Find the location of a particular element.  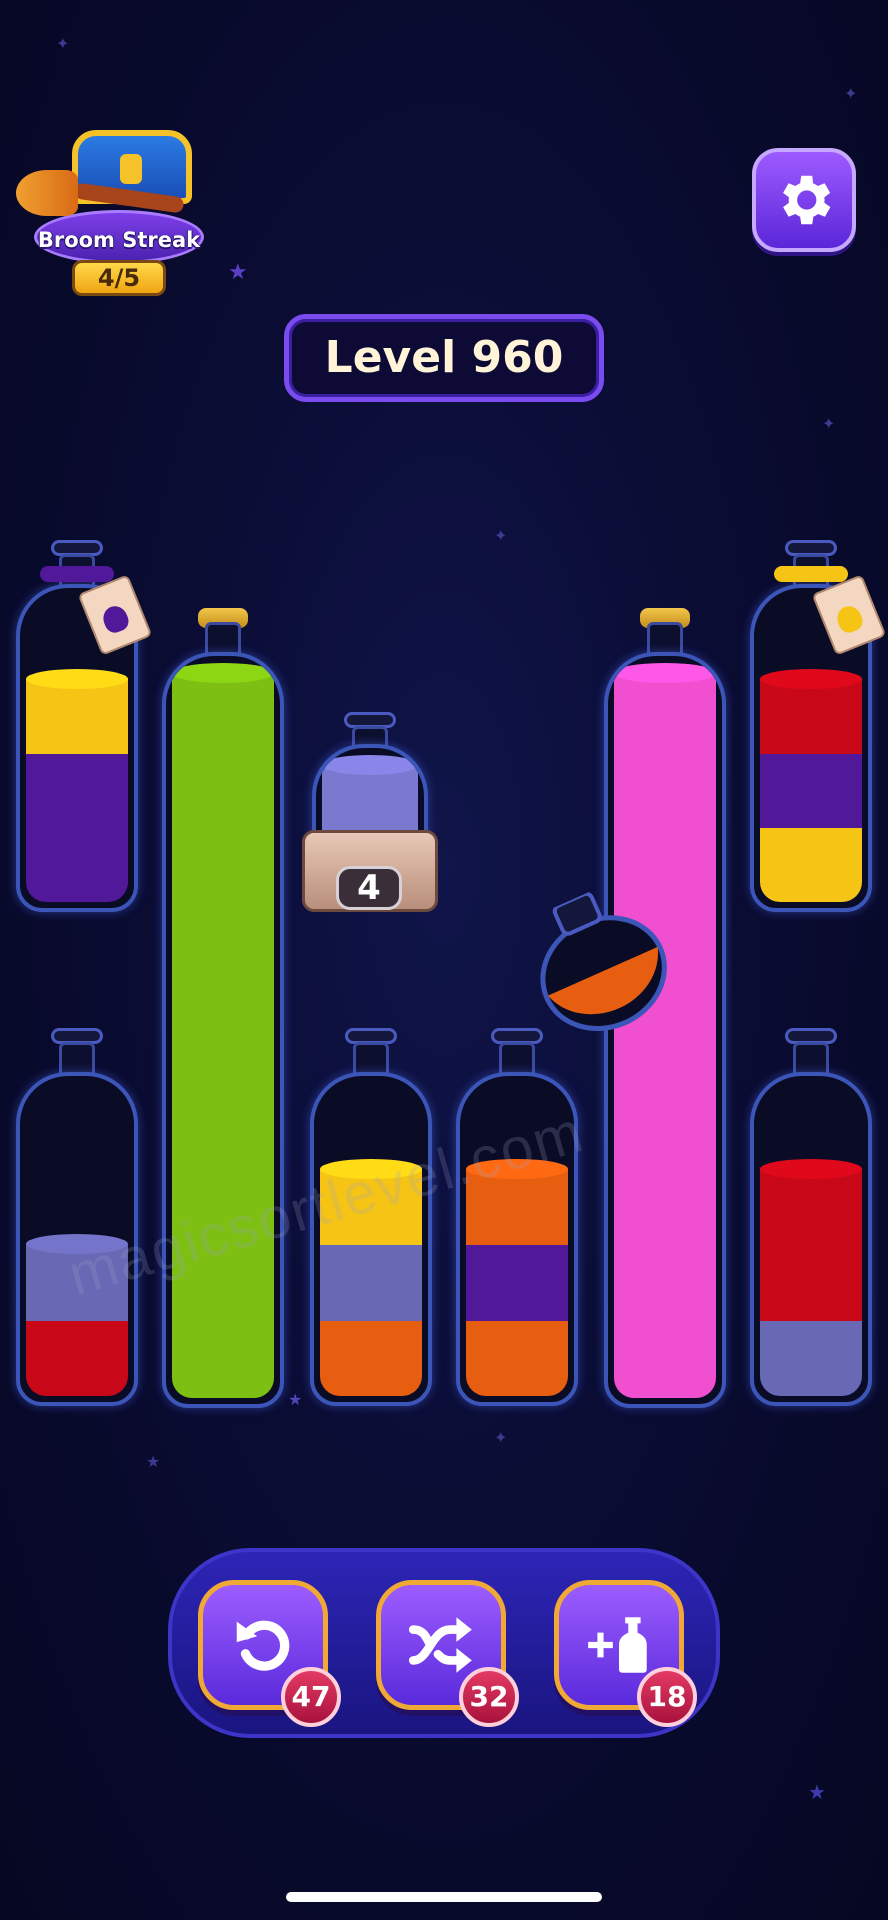

level-indicator: Level 960 is located at coordinates (444, 358).